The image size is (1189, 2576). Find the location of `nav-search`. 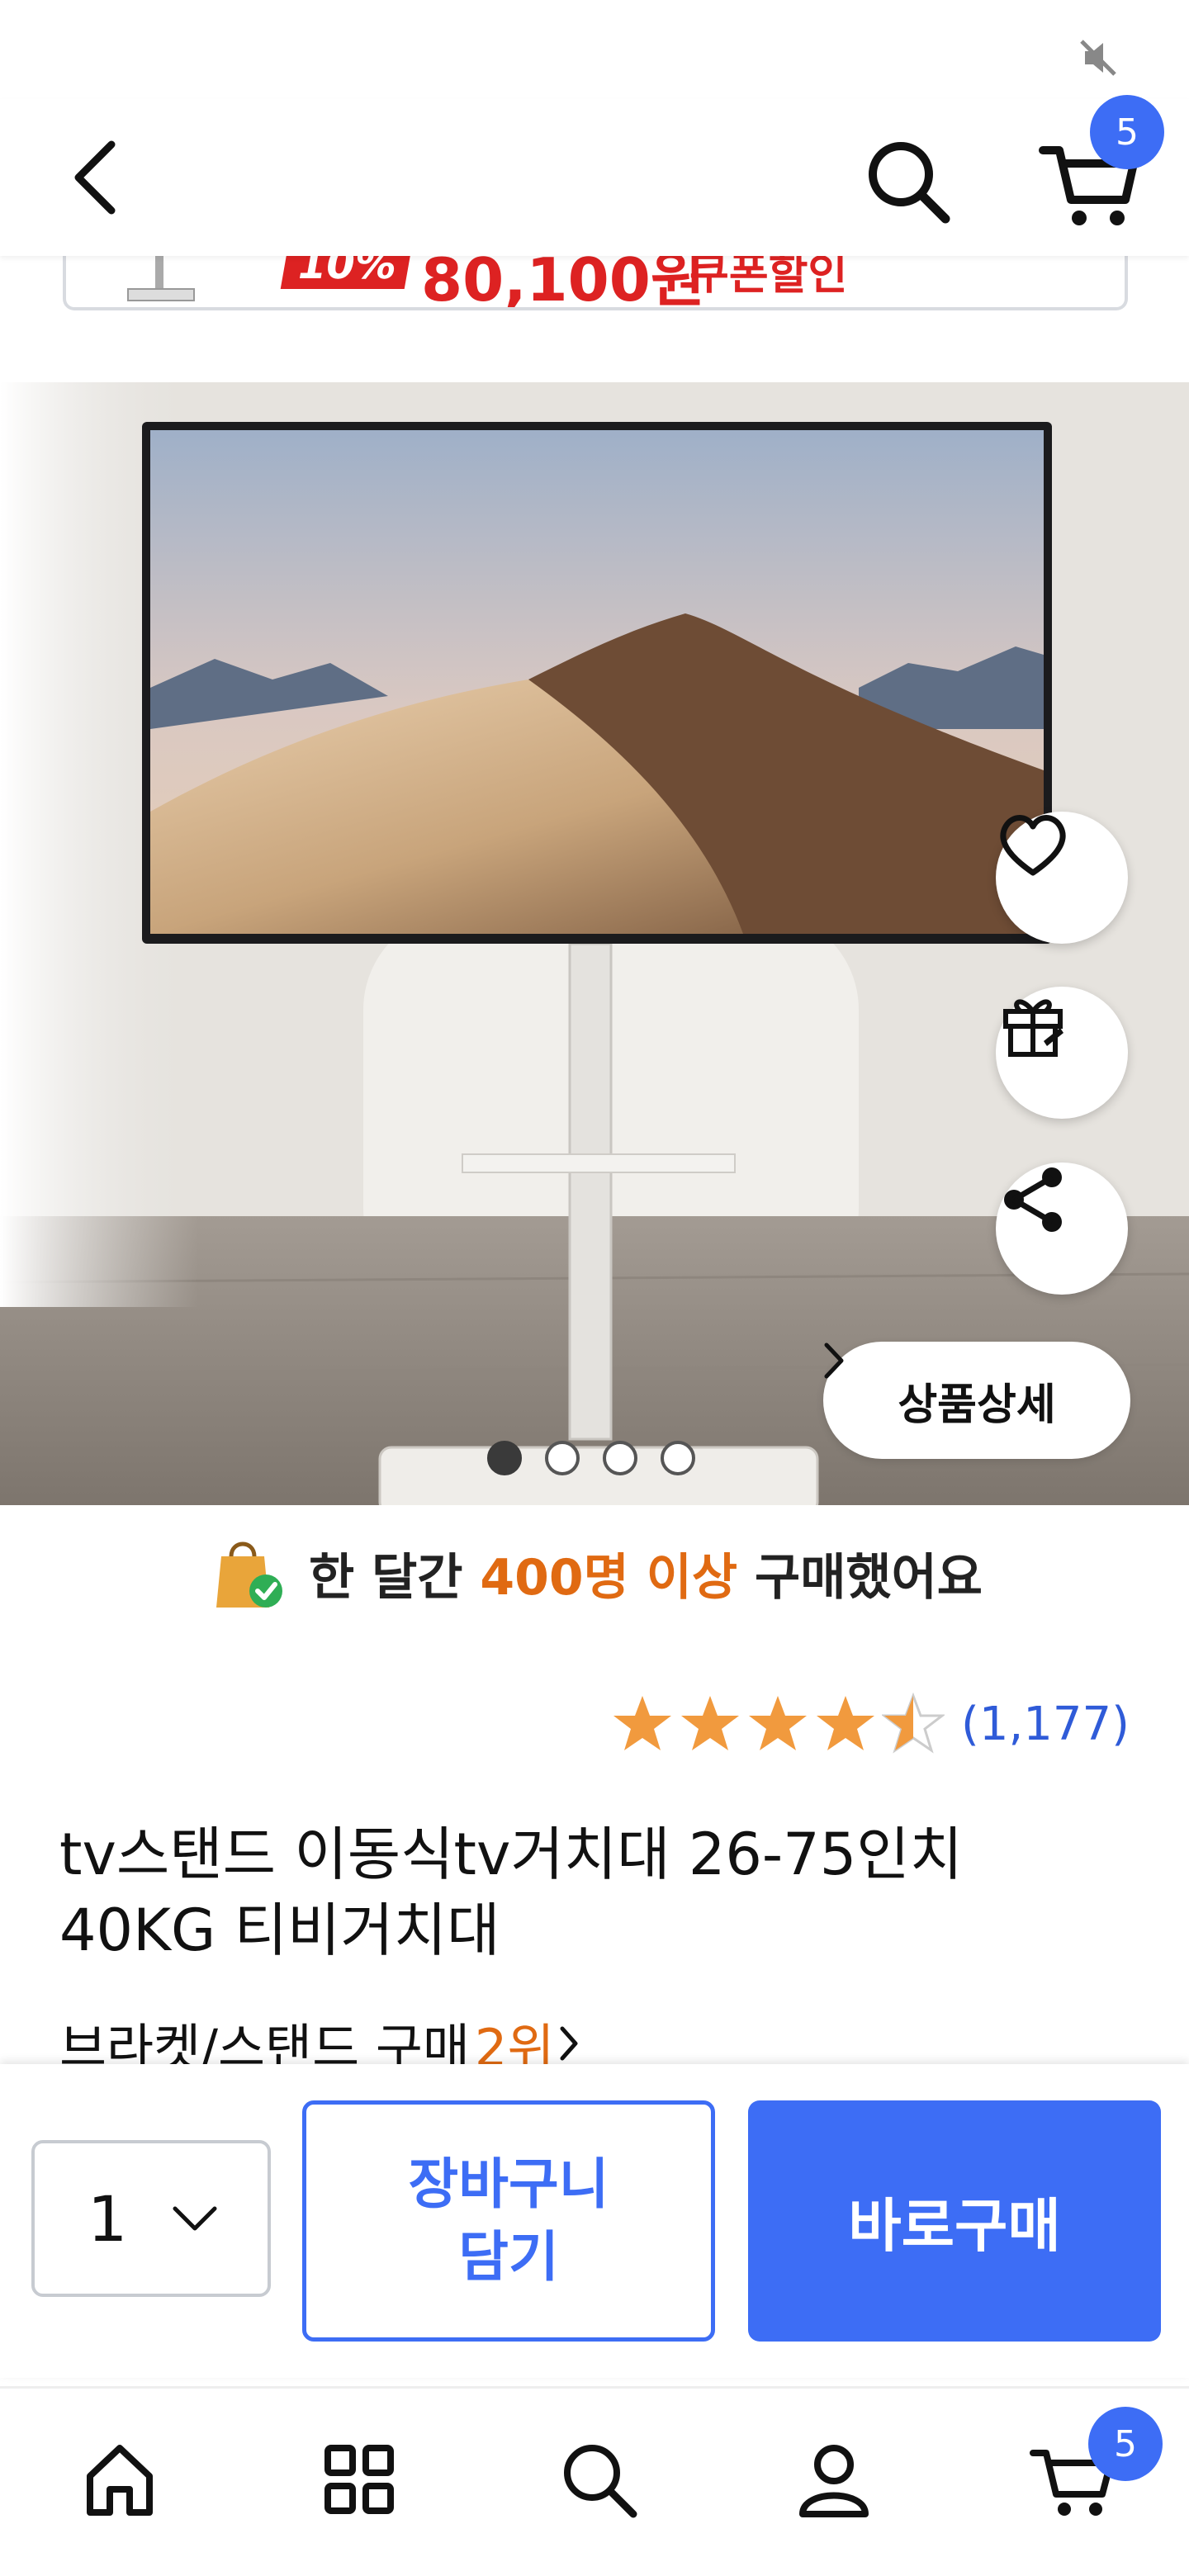

nav-search is located at coordinates (598, 2479).